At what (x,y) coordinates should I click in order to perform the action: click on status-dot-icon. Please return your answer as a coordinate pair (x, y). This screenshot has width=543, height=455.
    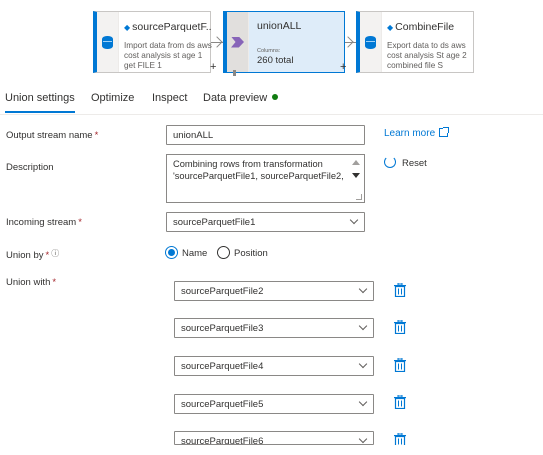
    Looking at the image, I should click on (275, 97).